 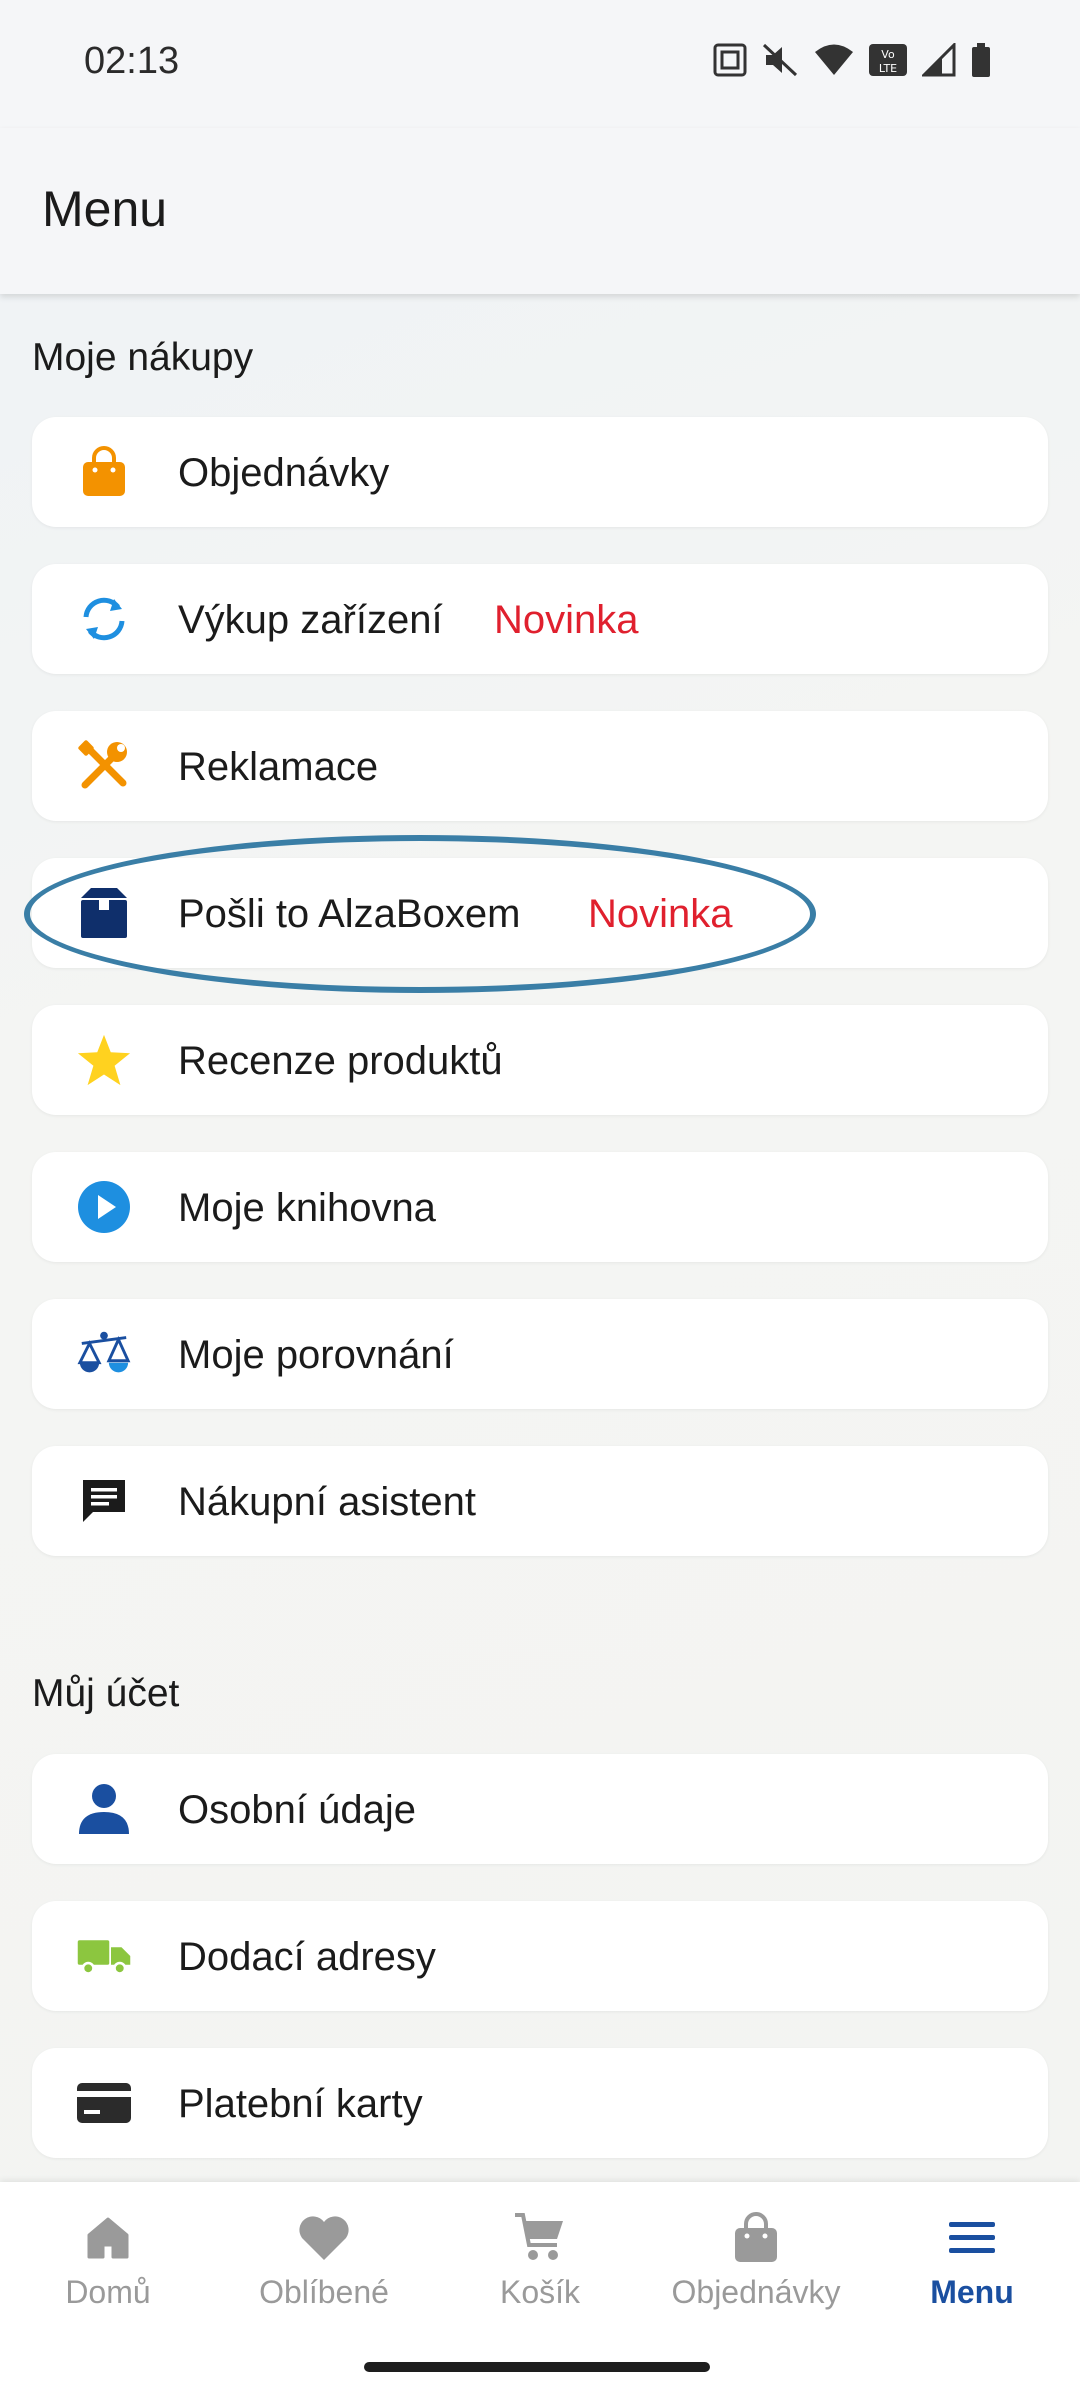 I want to click on shopping-bag-icon, so click(x=104, y=472).